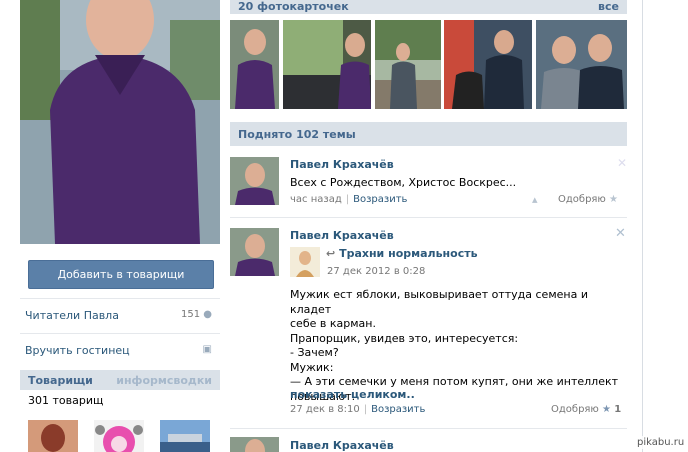  I want to click on people-icon: ●, so click(207, 314).